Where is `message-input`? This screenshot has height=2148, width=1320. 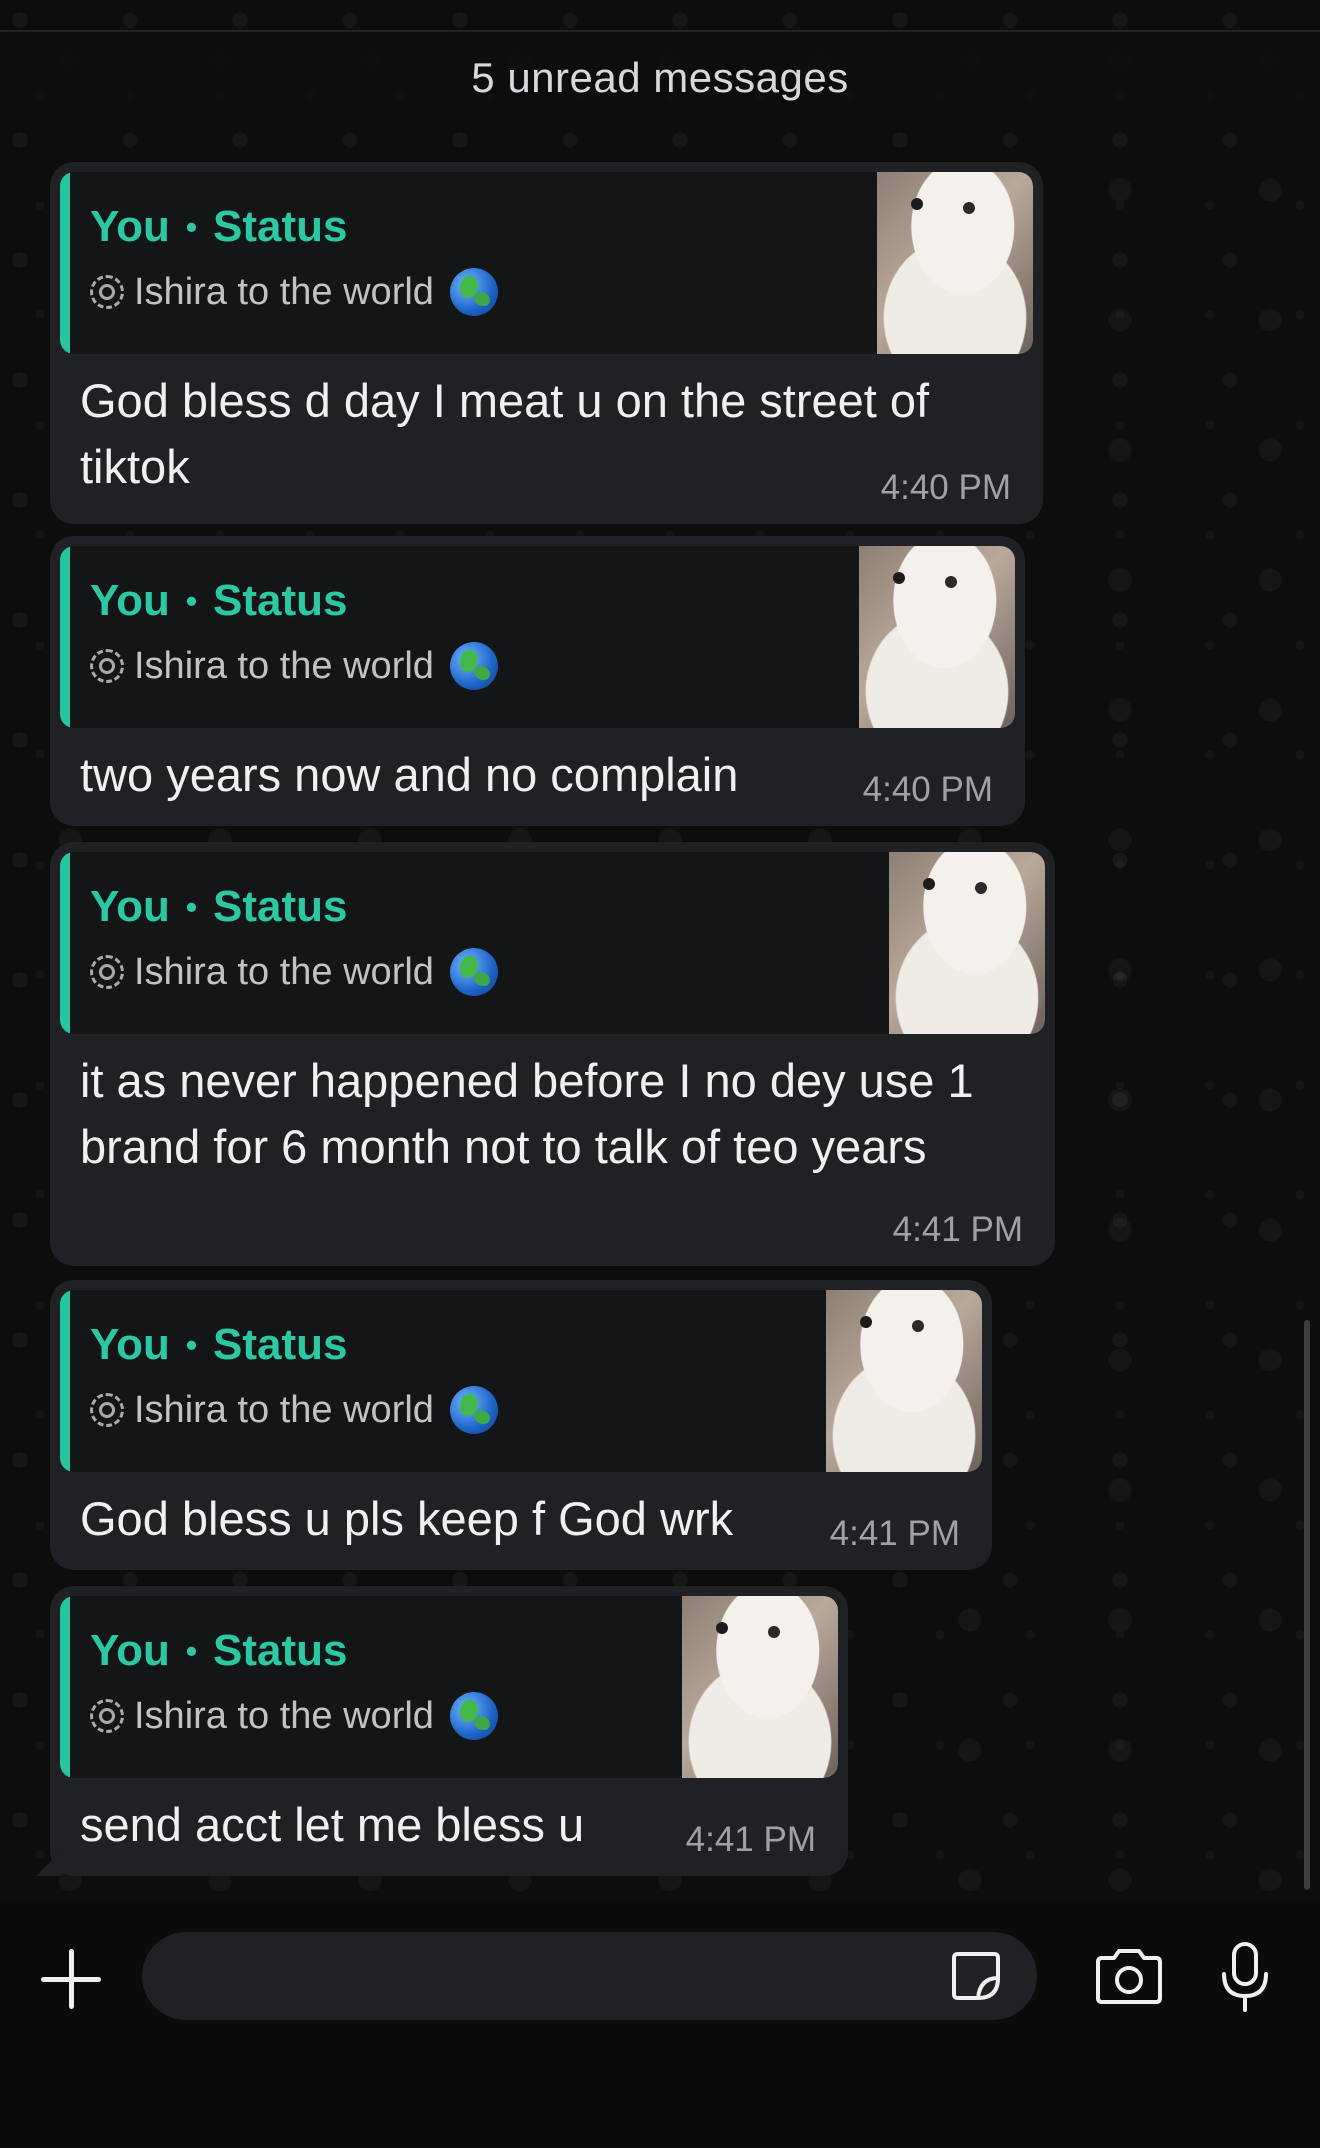
message-input is located at coordinates (589, 1976).